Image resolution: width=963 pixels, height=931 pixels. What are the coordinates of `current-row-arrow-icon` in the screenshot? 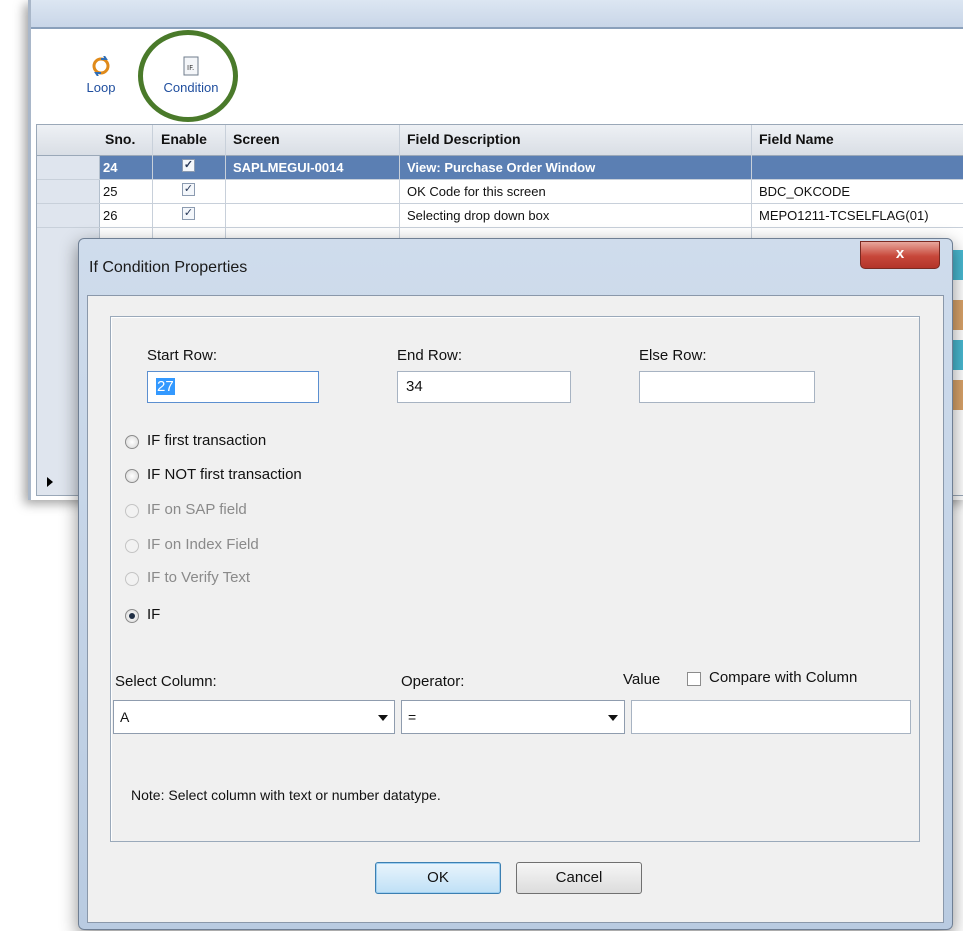 It's located at (50, 482).